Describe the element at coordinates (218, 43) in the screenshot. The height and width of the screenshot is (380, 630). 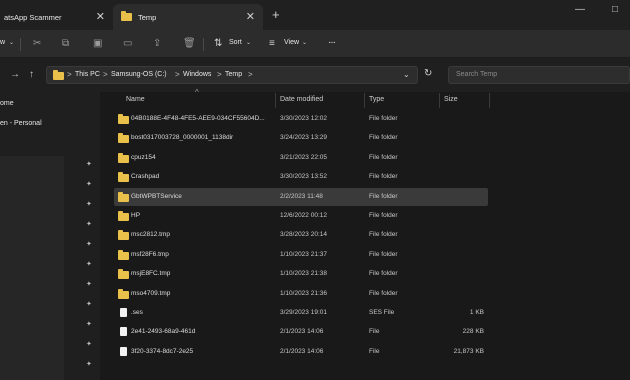
I see `sort-icon: ⇅` at that location.